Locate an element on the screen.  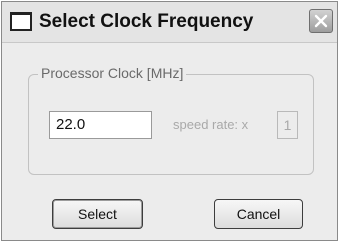
clock-frequency-input: 22.0 is located at coordinates (100, 125).